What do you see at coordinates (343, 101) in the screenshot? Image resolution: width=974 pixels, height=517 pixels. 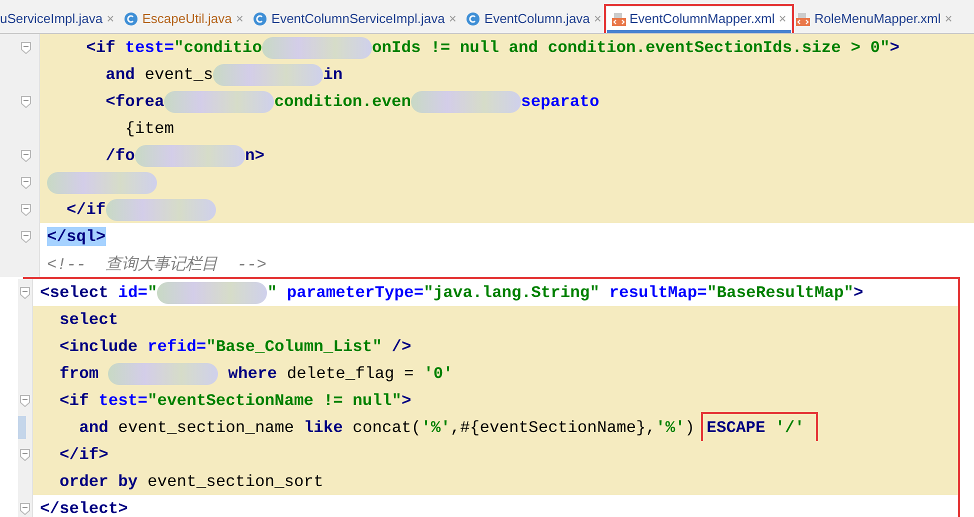 I see `code-token: condition.even` at bounding box center [343, 101].